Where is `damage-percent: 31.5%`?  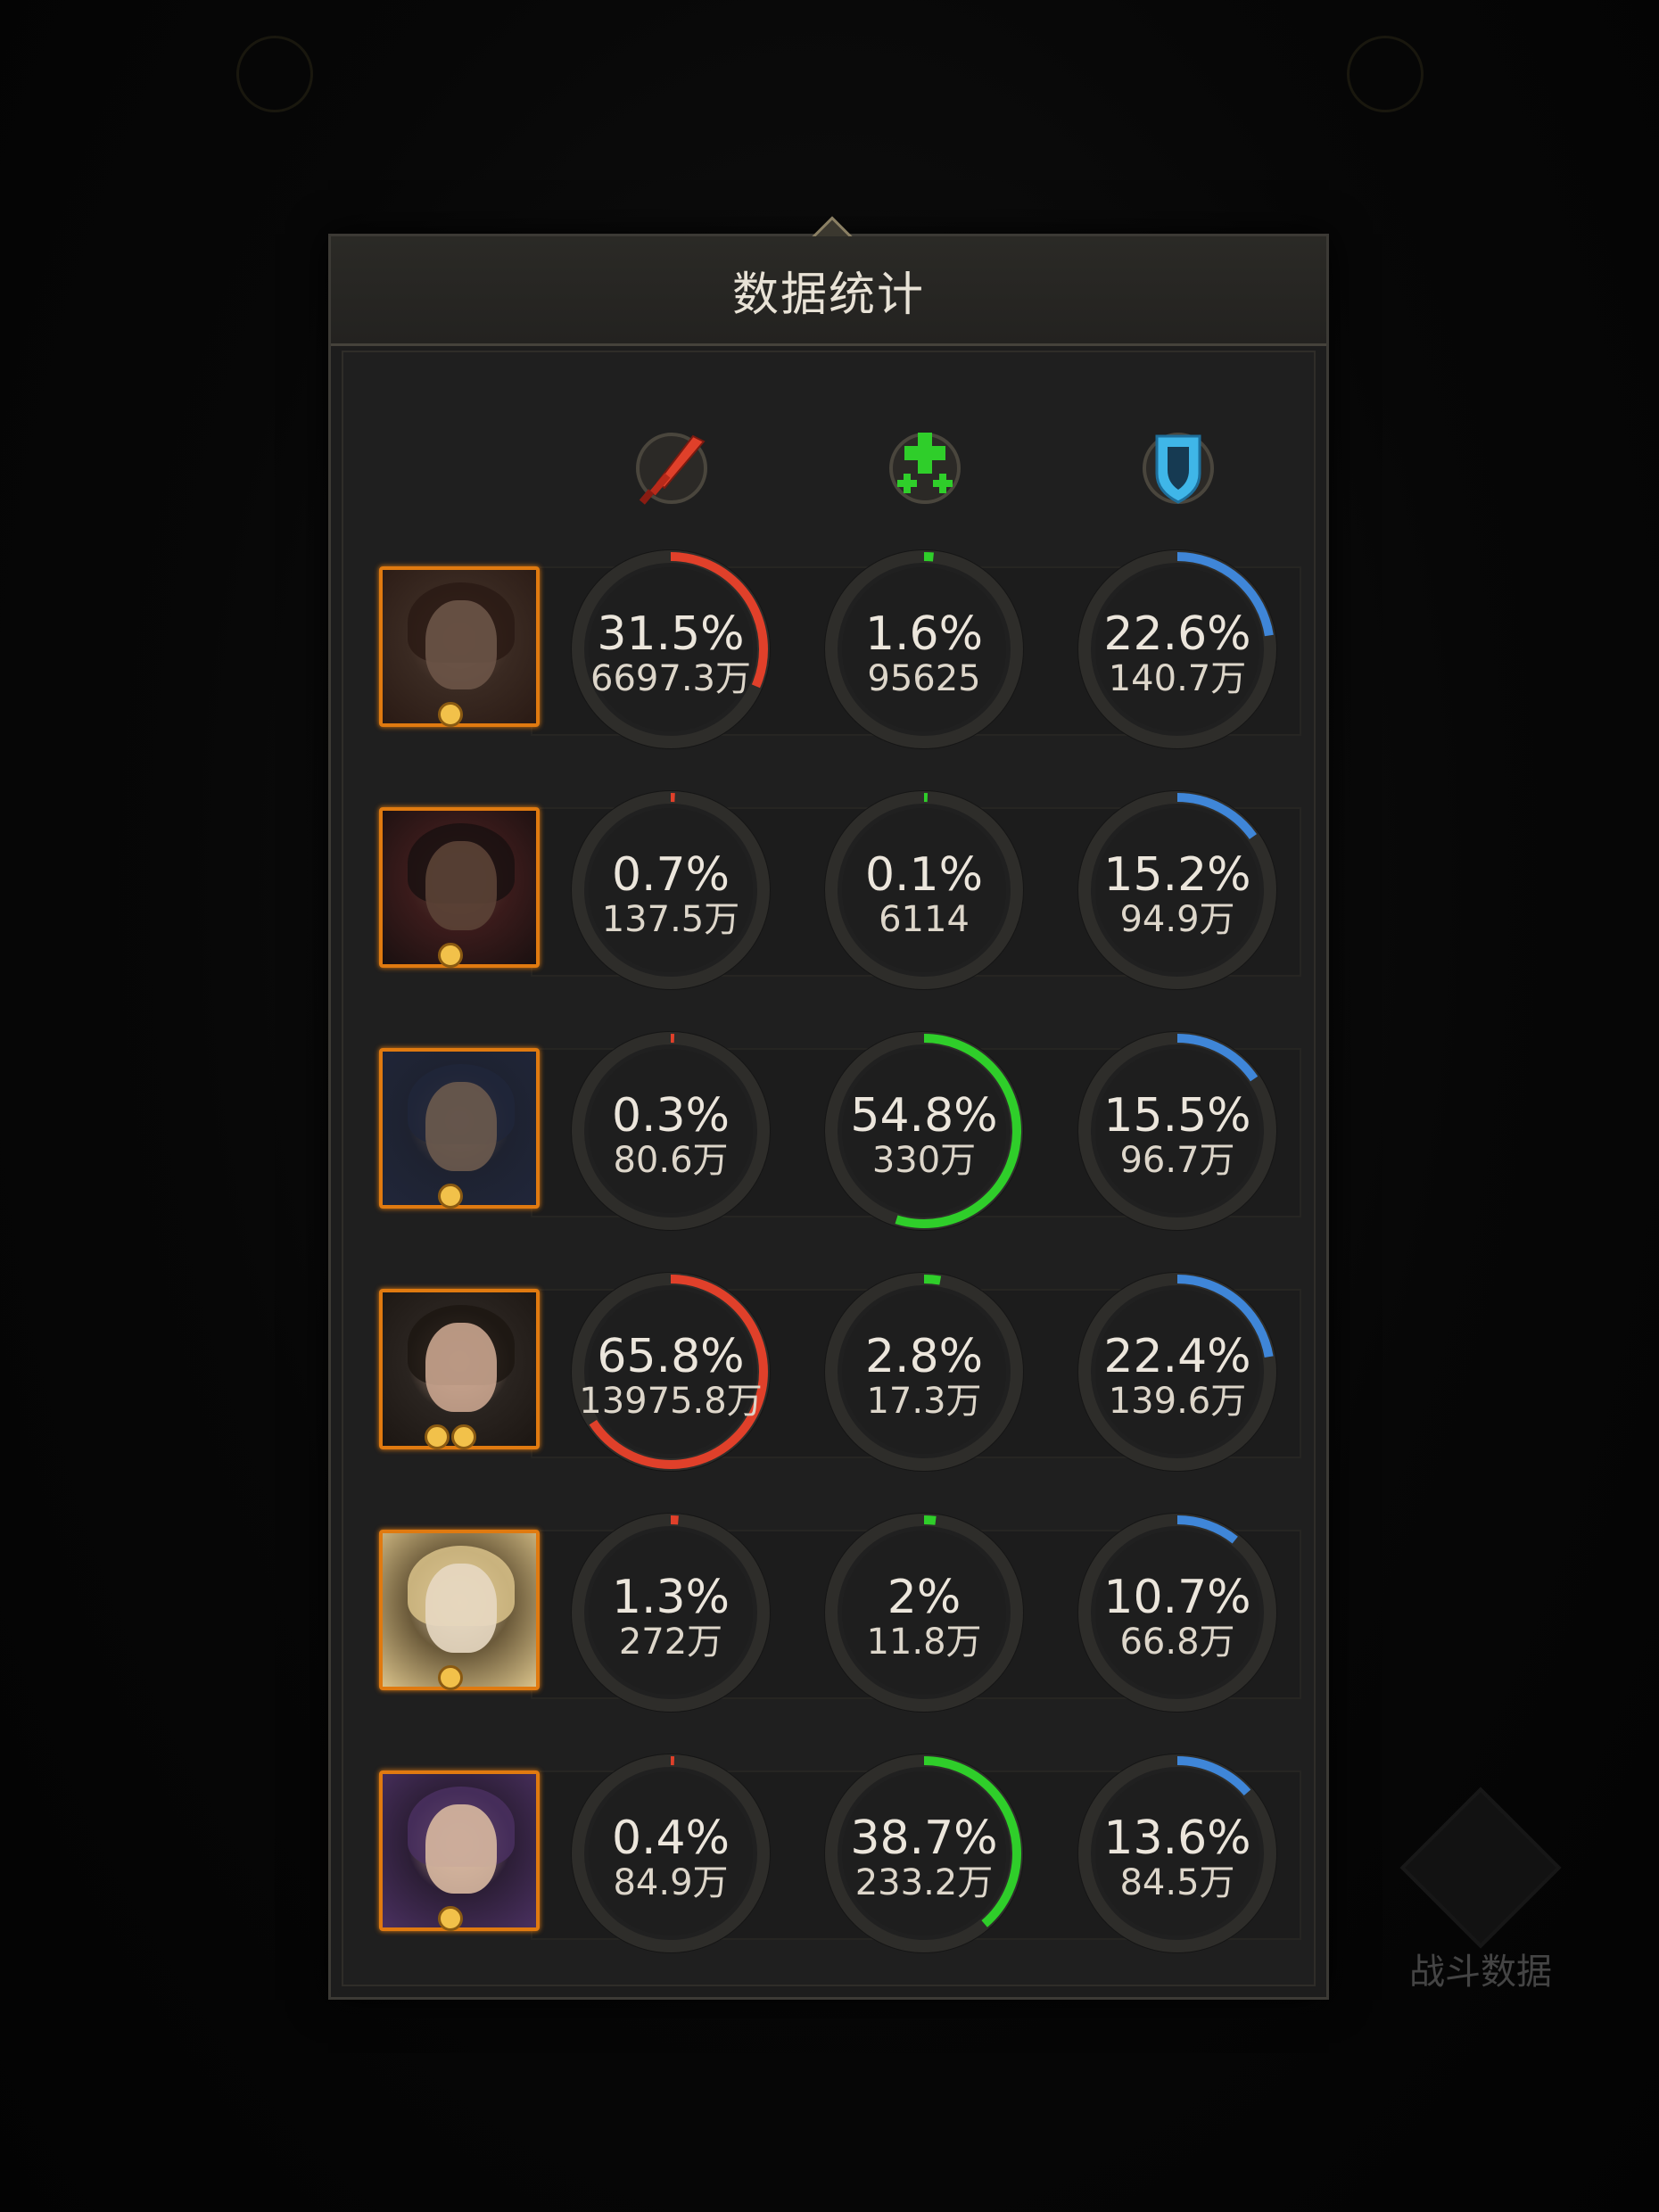
damage-percent: 31.5% is located at coordinates (671, 634).